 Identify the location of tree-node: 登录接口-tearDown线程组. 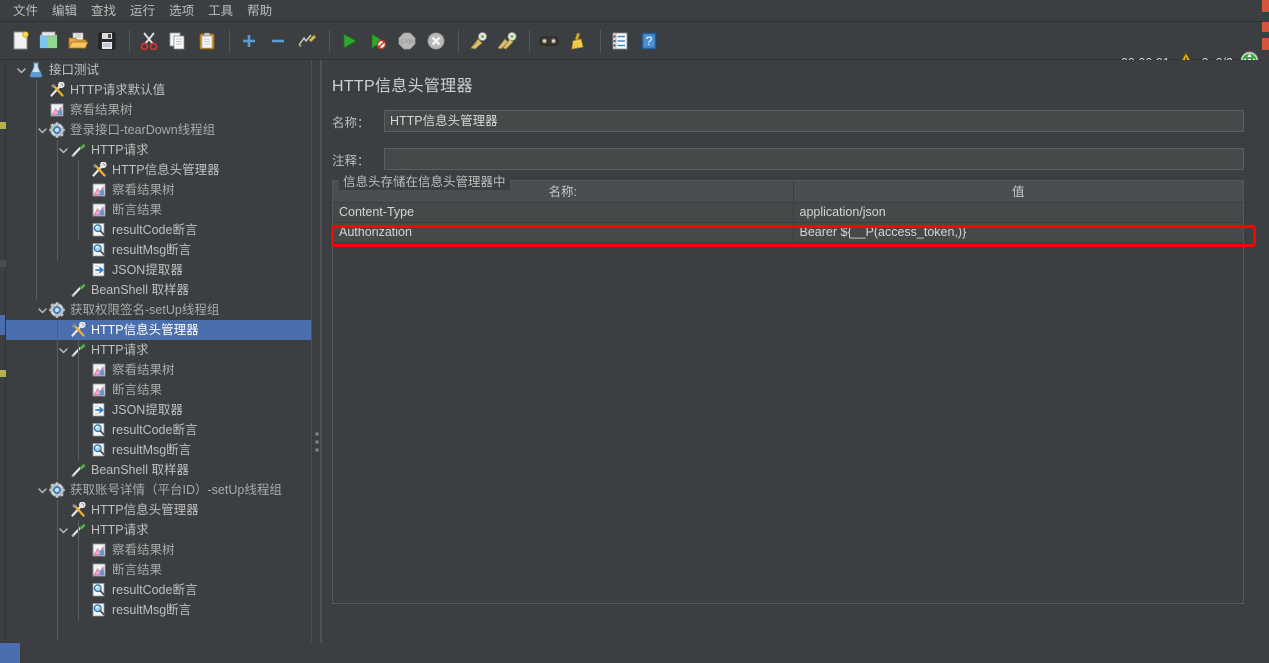
(158, 130).